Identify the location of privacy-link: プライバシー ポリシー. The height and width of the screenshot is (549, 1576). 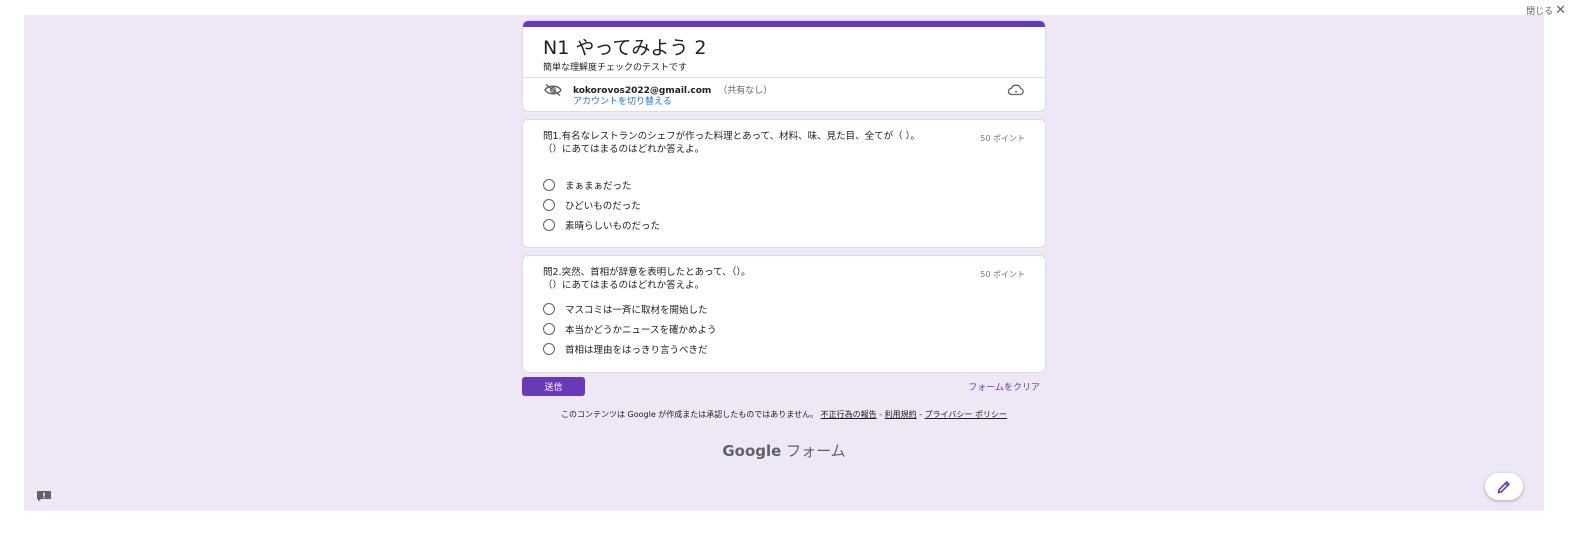
(966, 414).